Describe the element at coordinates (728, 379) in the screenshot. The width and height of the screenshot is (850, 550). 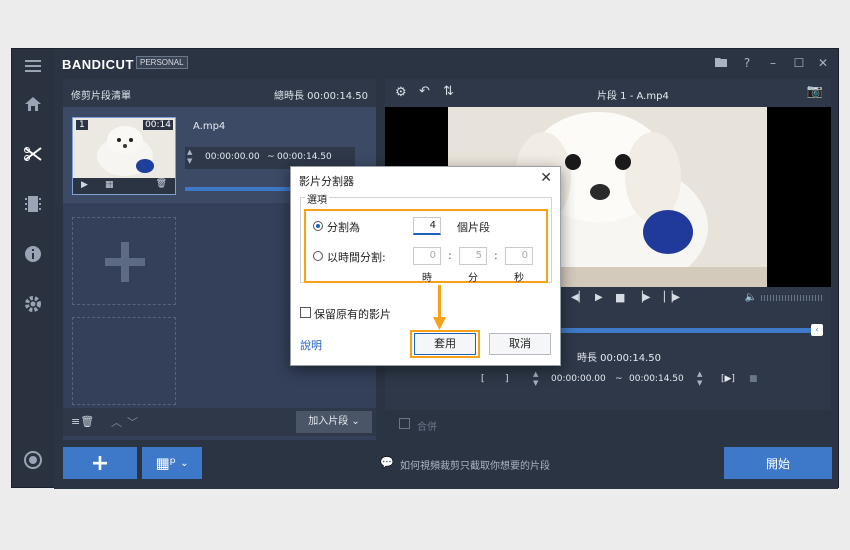
I see `marker-button: [▶]` at that location.